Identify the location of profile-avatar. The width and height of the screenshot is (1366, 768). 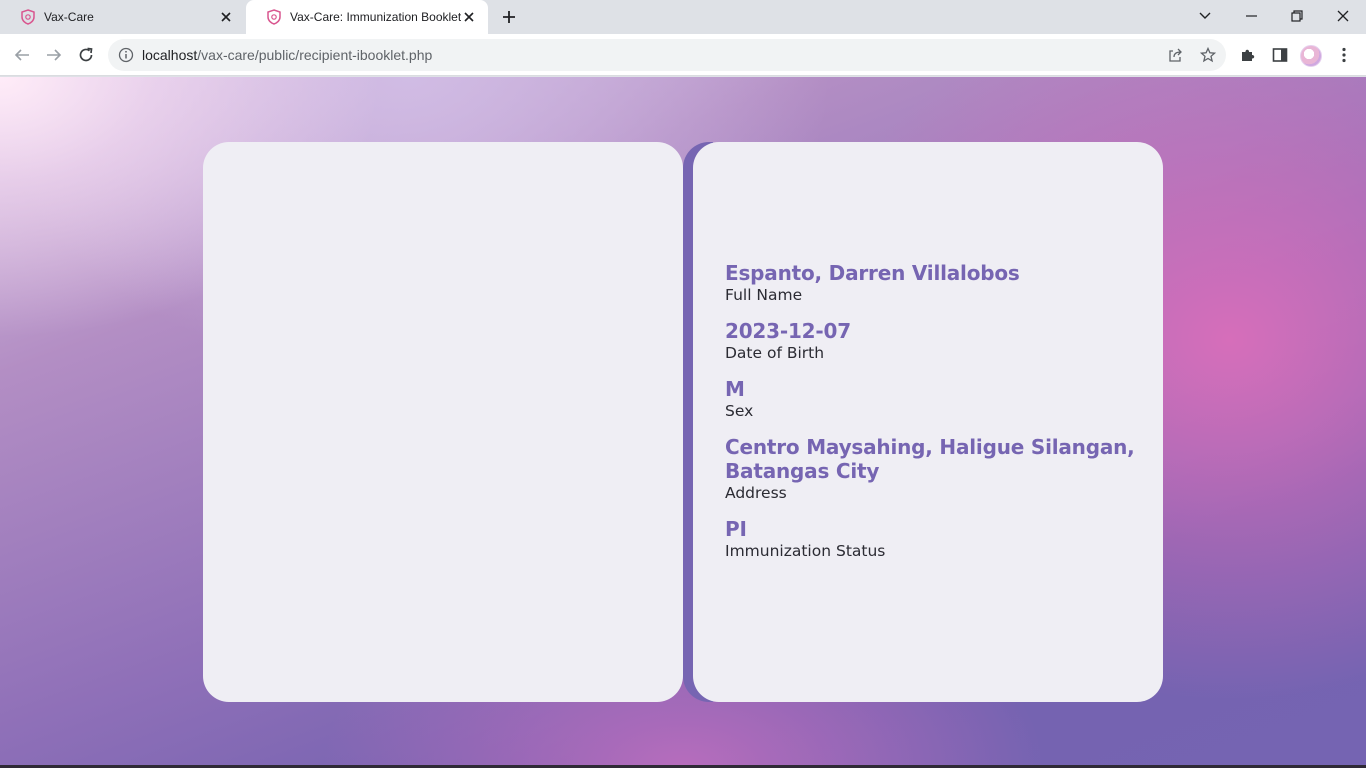
(1311, 56).